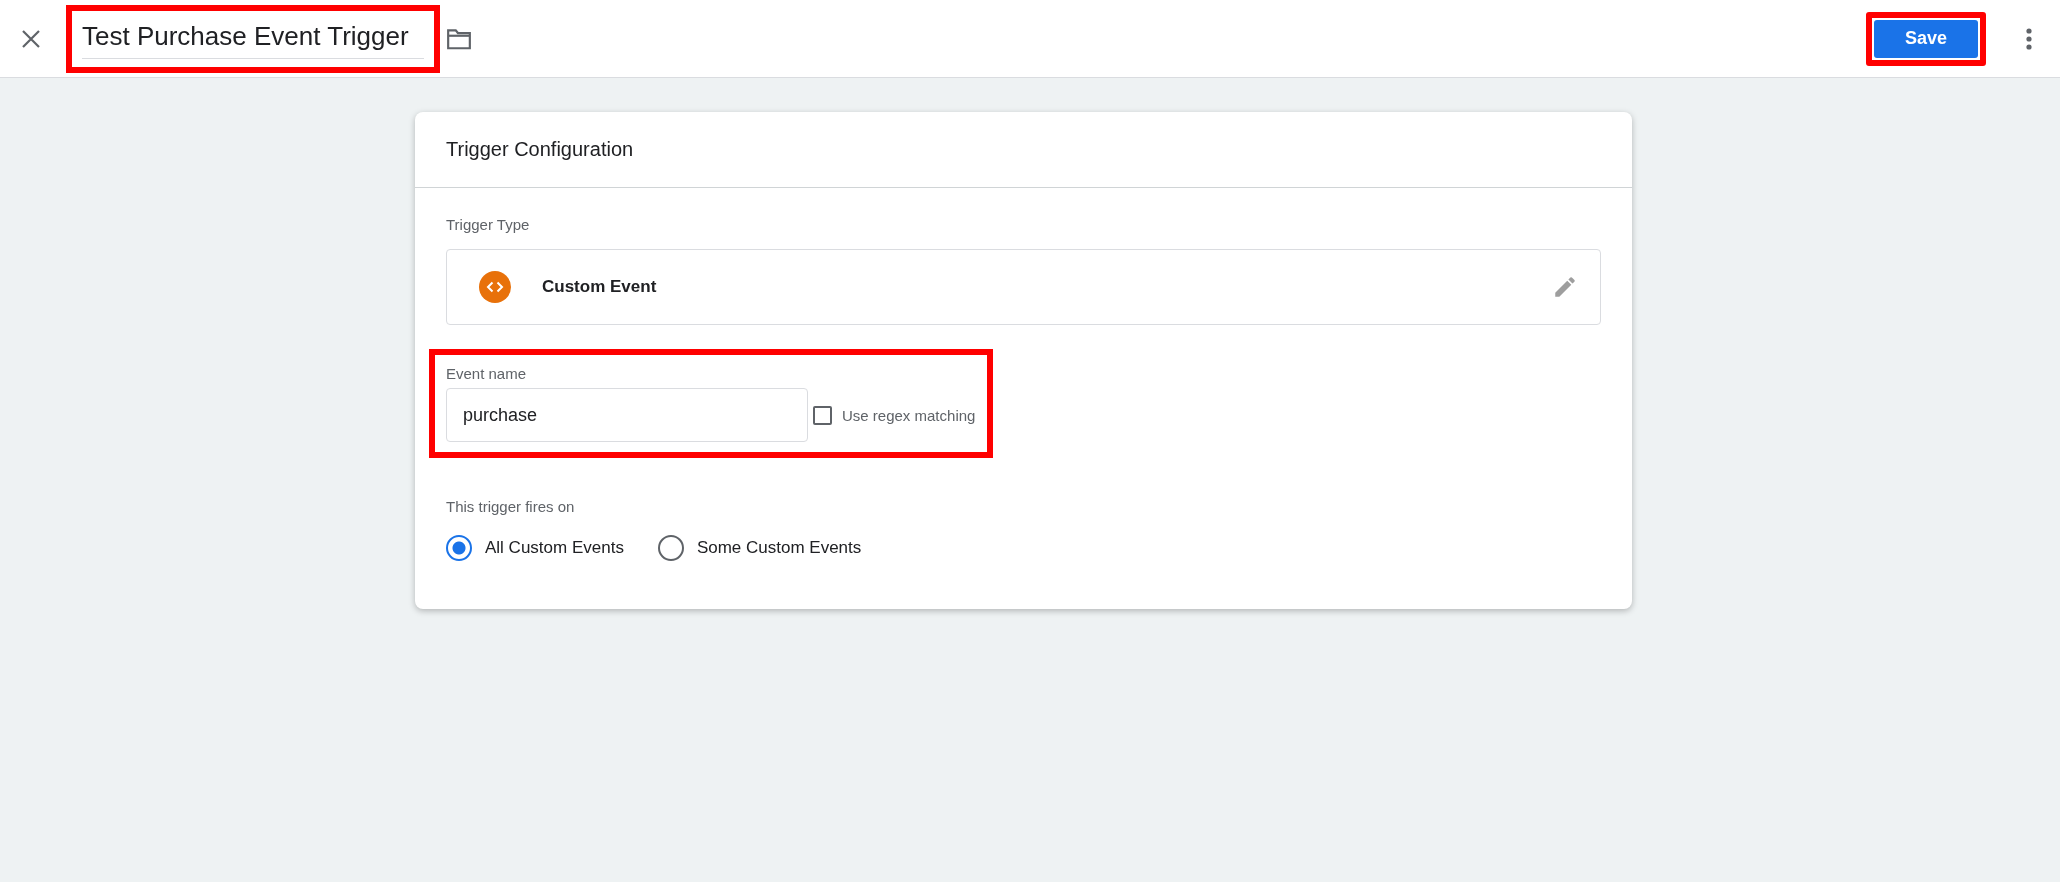  What do you see at coordinates (488, 224) in the screenshot?
I see `section-label: Trigger Type` at bounding box center [488, 224].